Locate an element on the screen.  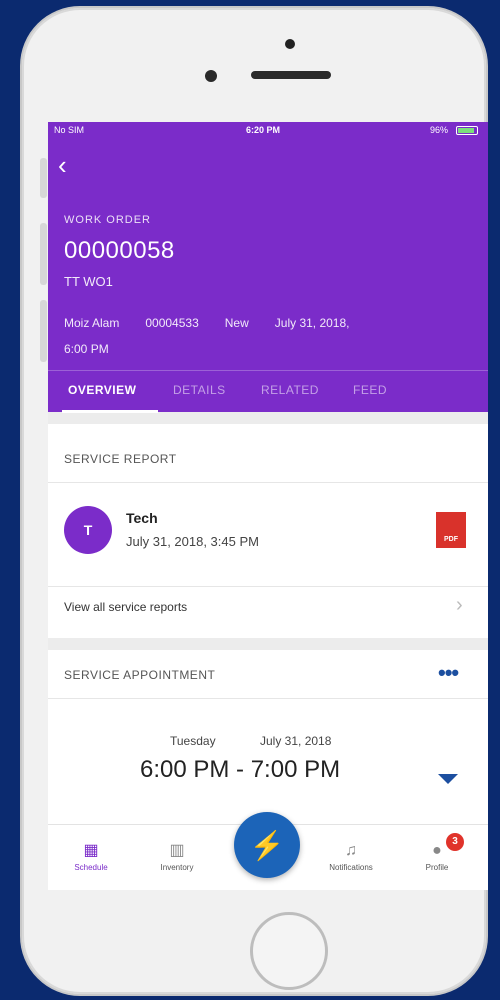
tab-related: RELATED is located at coordinates (290, 390).